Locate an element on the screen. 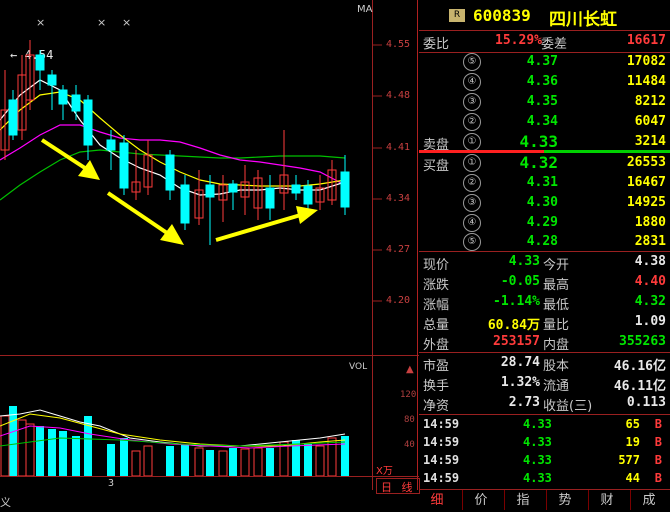 Image resolution: width=670 pixels, height=512 pixels. price-tick: 4.41 is located at coordinates (398, 147).